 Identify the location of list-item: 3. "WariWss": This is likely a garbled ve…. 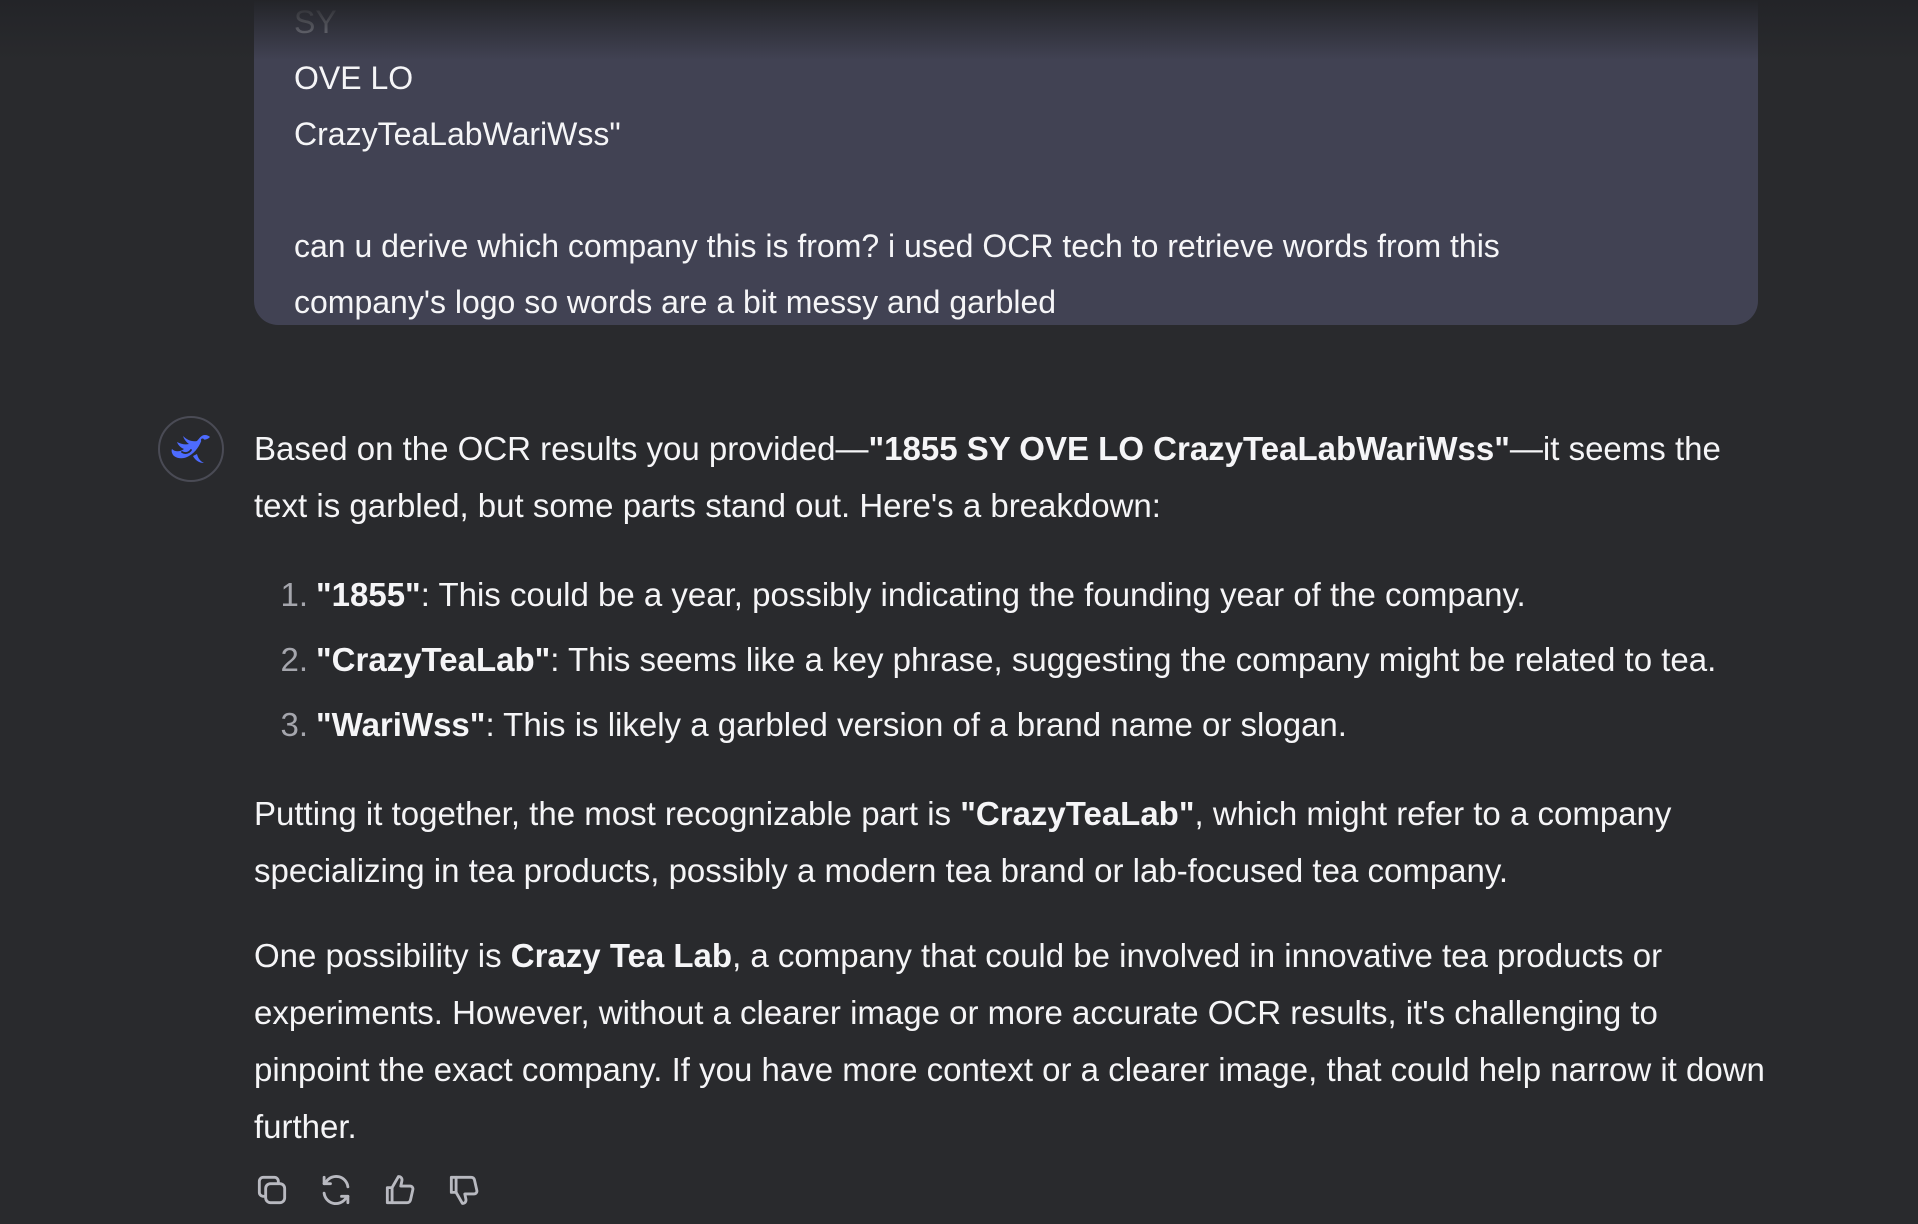
(1014, 724).